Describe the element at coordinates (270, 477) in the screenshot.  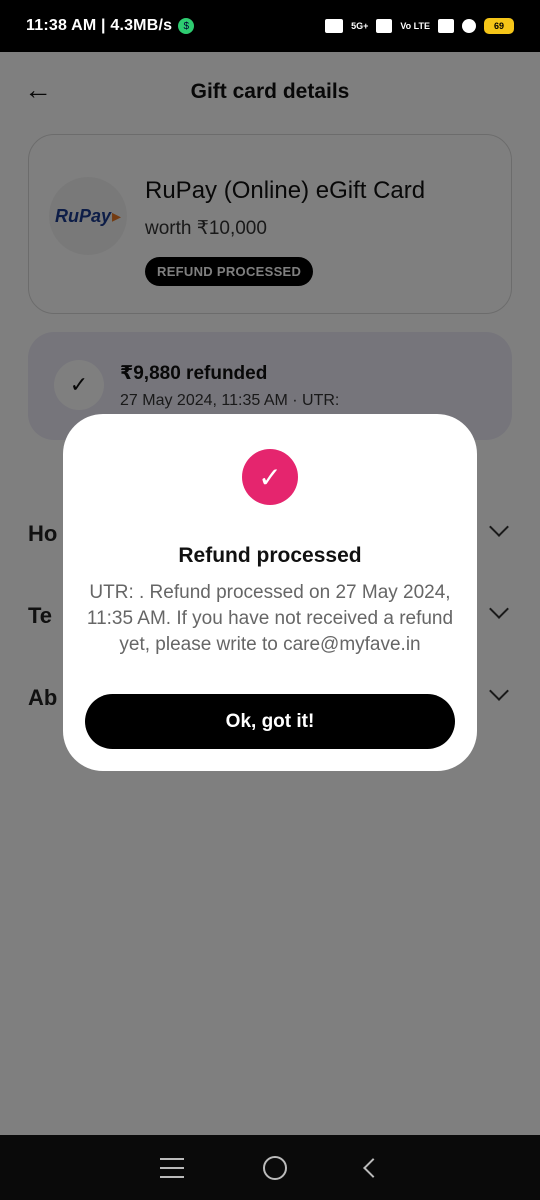
I see `success-check-icon: ✓` at that location.